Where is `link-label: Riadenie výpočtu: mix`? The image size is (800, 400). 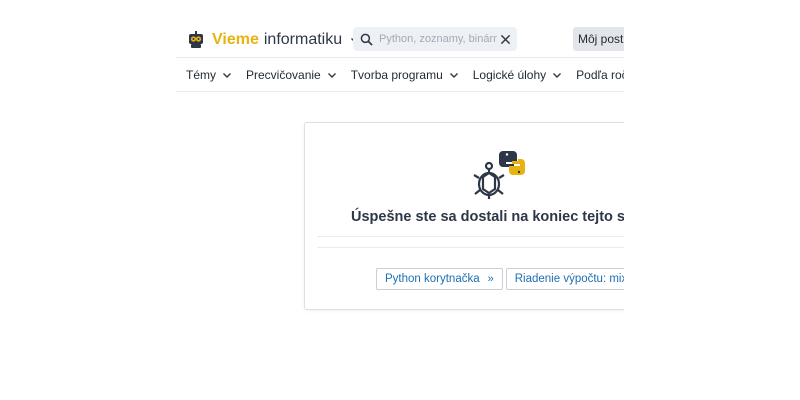
link-label: Riadenie výpočtu: mix is located at coordinates (569, 279).